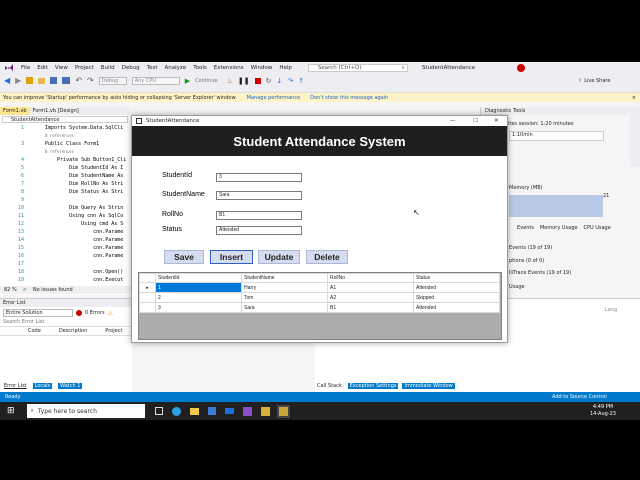  I want to click on file-explorer-icon, so click(194, 411).